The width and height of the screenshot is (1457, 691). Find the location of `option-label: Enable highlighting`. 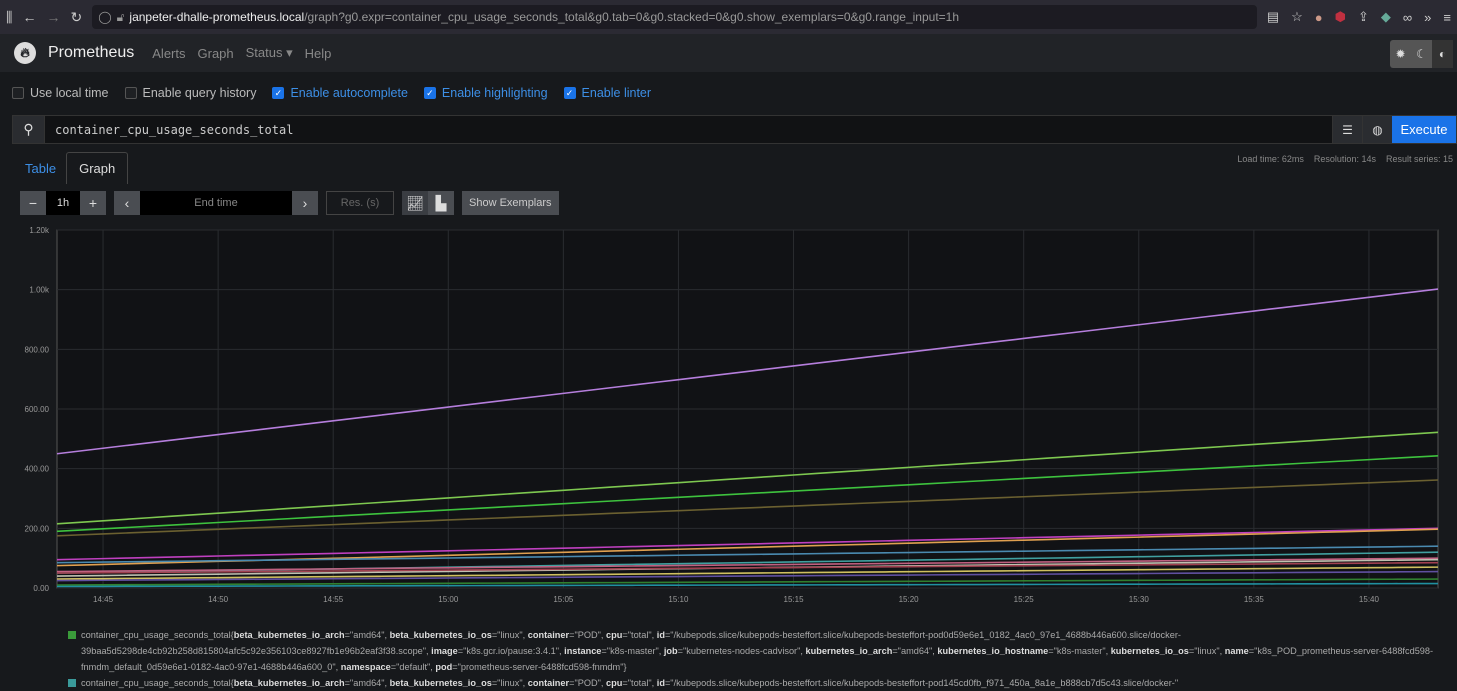

option-label: Enable highlighting is located at coordinates (494, 93).